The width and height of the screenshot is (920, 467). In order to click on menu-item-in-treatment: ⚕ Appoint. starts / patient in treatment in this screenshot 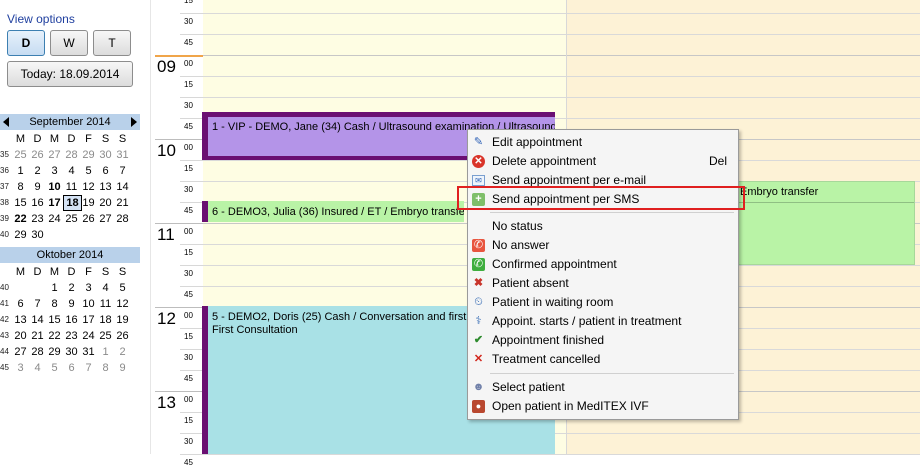, I will do `click(603, 321)`.